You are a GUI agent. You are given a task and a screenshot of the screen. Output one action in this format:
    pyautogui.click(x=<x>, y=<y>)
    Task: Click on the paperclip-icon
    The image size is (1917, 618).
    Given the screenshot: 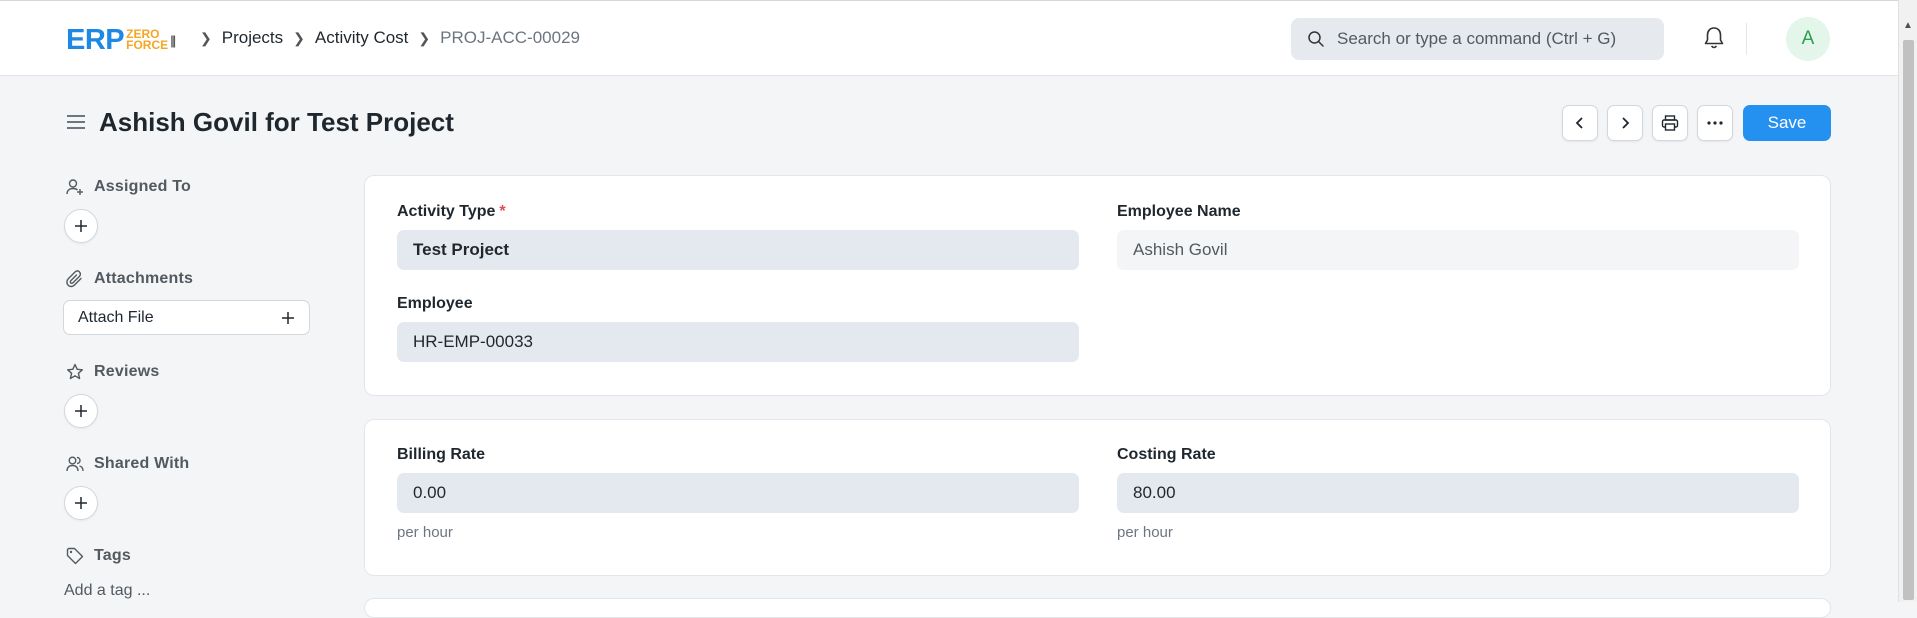 What is the action you would take?
    pyautogui.click(x=74, y=279)
    